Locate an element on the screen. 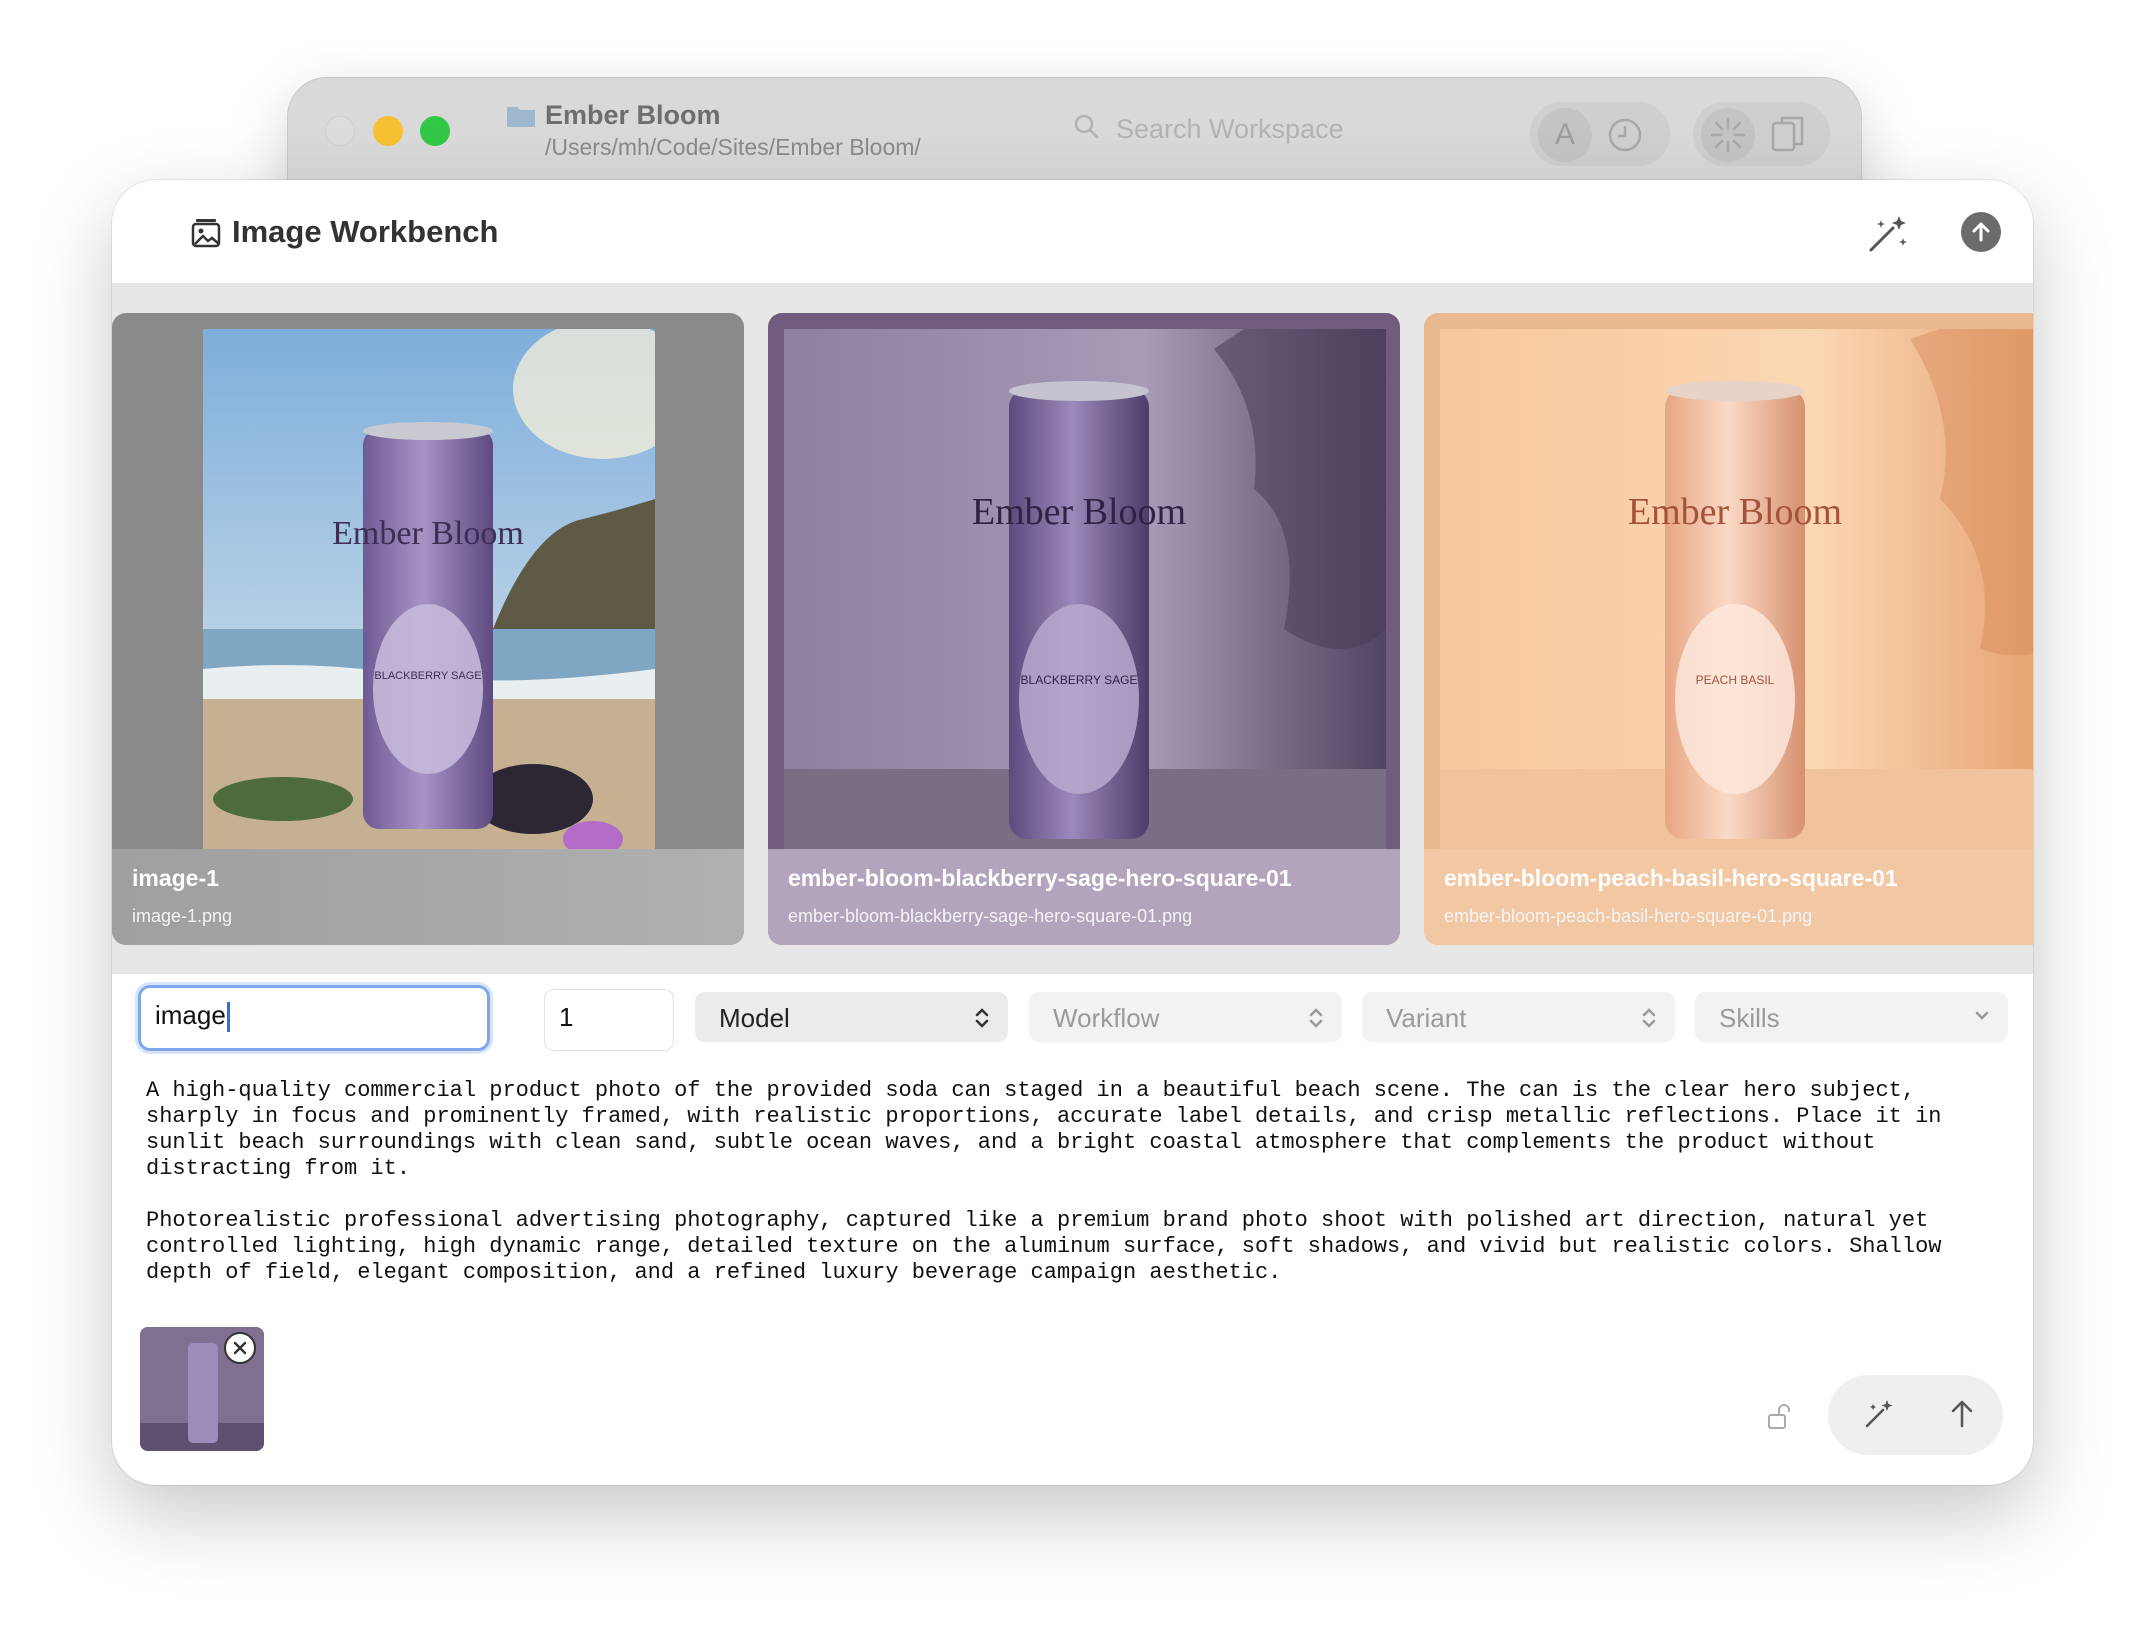 This screenshot has width=2144, height=1628. workbench-header: Image Workbench is located at coordinates (1072, 232).